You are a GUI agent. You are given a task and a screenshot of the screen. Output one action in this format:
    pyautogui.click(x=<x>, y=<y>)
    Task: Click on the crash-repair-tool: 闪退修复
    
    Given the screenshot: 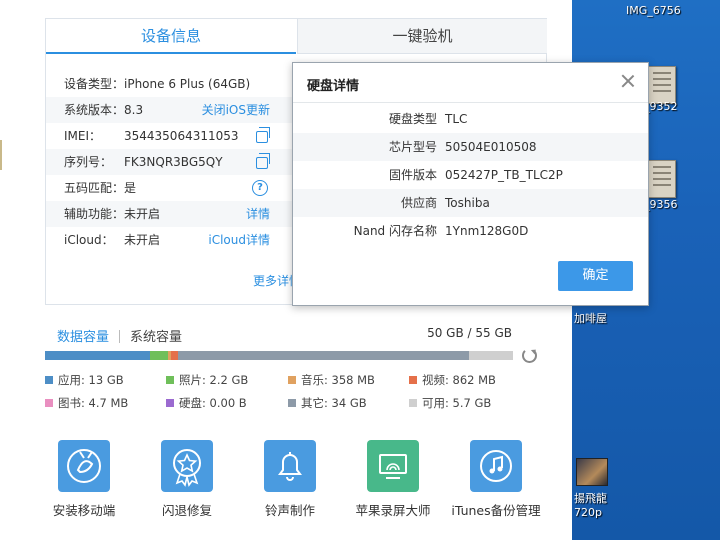 What is the action you would take?
    pyautogui.click(x=187, y=480)
    